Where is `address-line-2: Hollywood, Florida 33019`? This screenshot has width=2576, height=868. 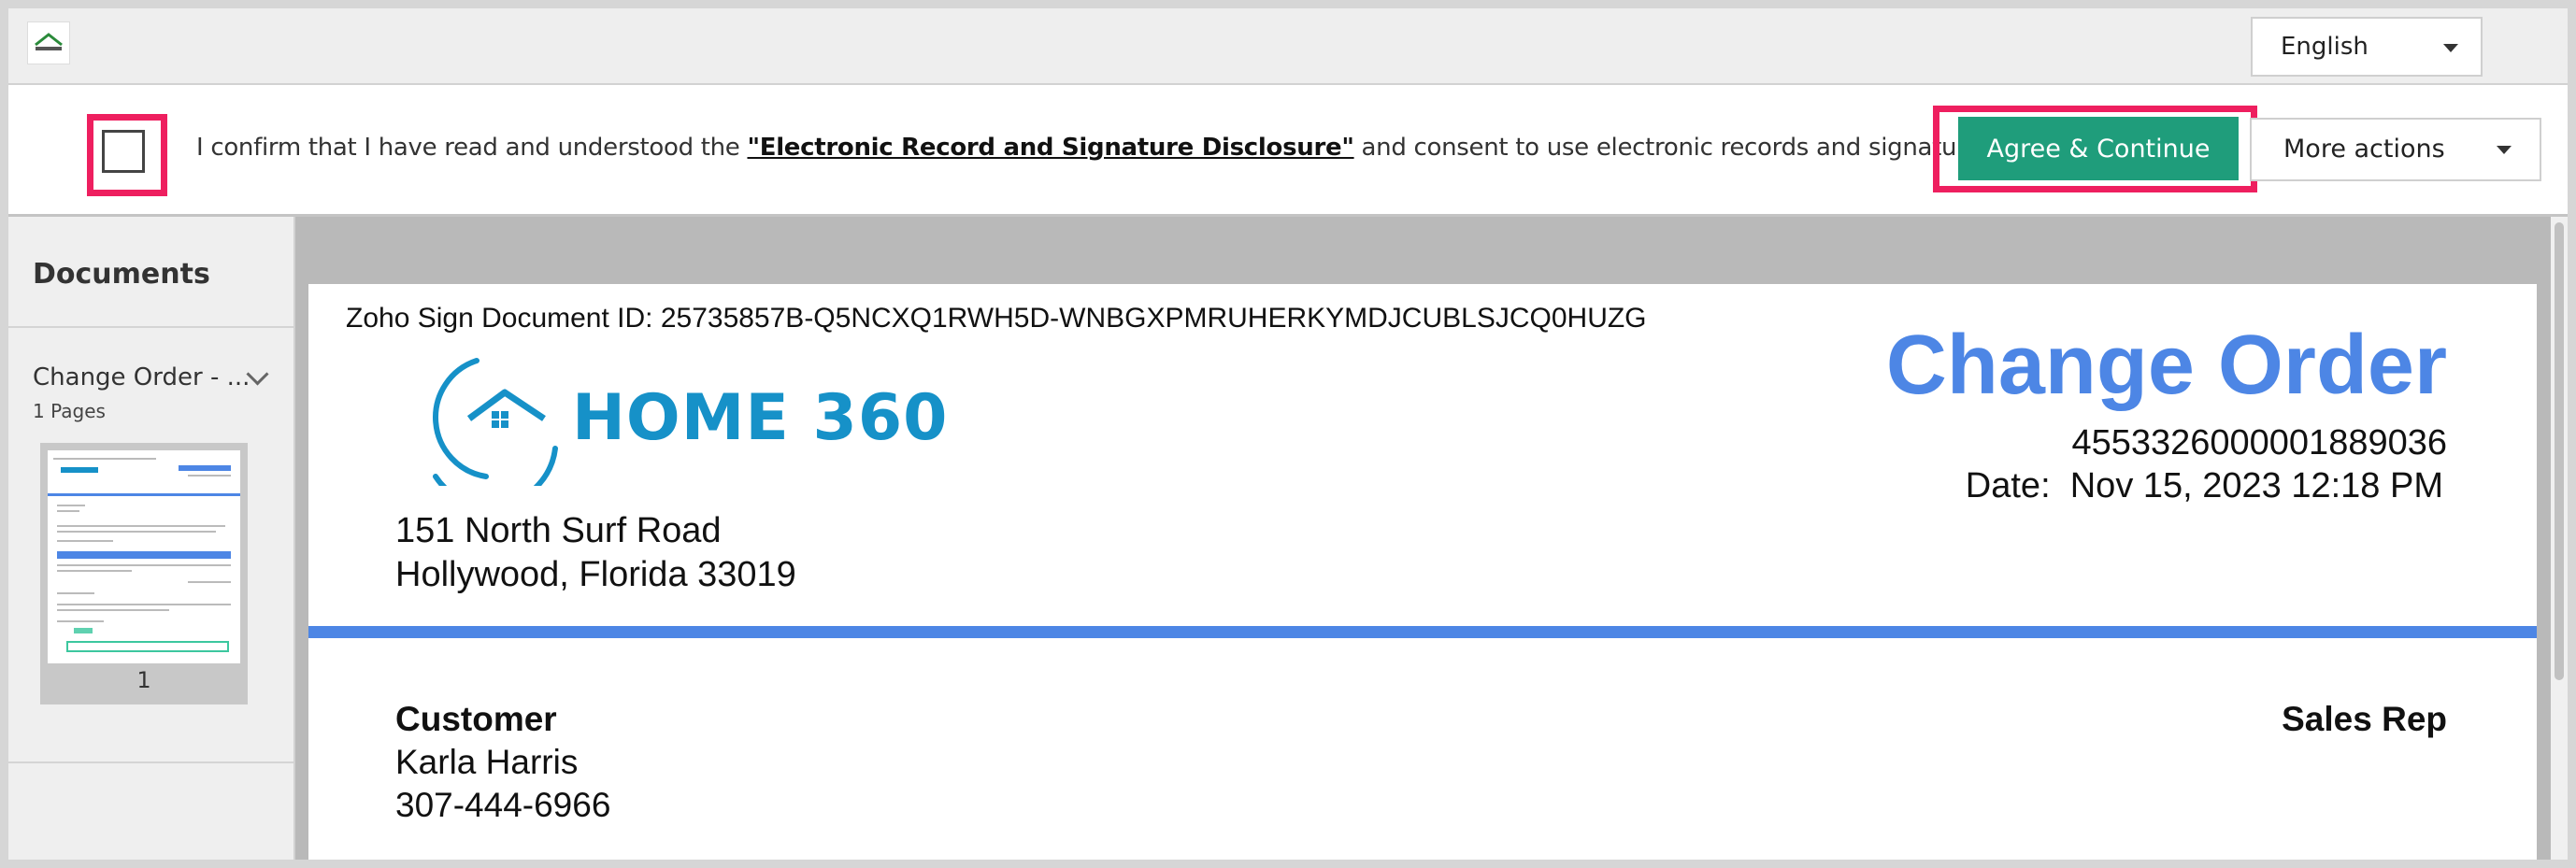 address-line-2: Hollywood, Florida 33019 is located at coordinates (595, 574).